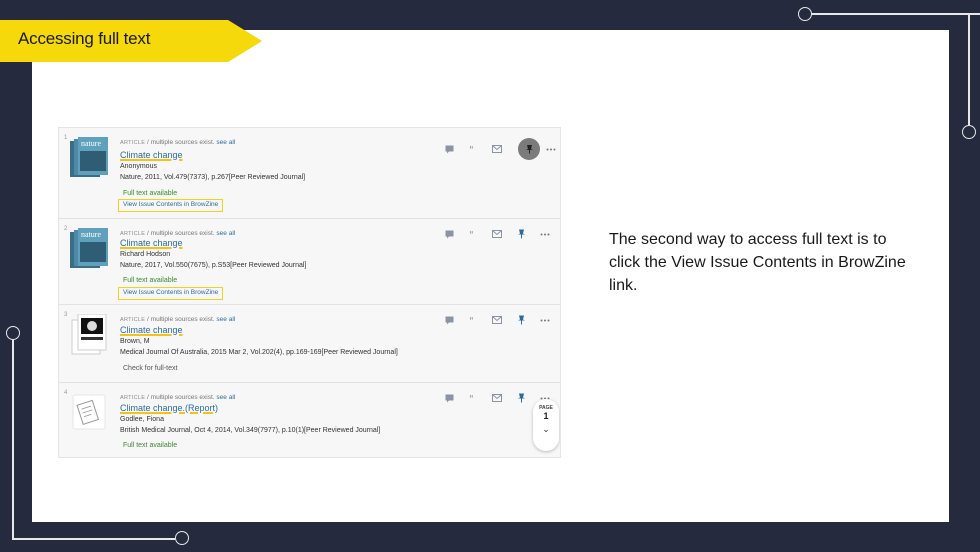 This screenshot has width=980, height=552. Describe the element at coordinates (13, 439) in the screenshot. I see `frame-line-left` at that location.